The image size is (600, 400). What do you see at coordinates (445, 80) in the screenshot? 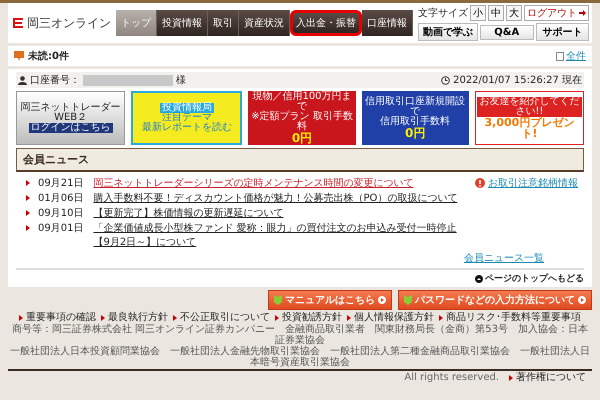
I see `clock-icon` at bounding box center [445, 80].